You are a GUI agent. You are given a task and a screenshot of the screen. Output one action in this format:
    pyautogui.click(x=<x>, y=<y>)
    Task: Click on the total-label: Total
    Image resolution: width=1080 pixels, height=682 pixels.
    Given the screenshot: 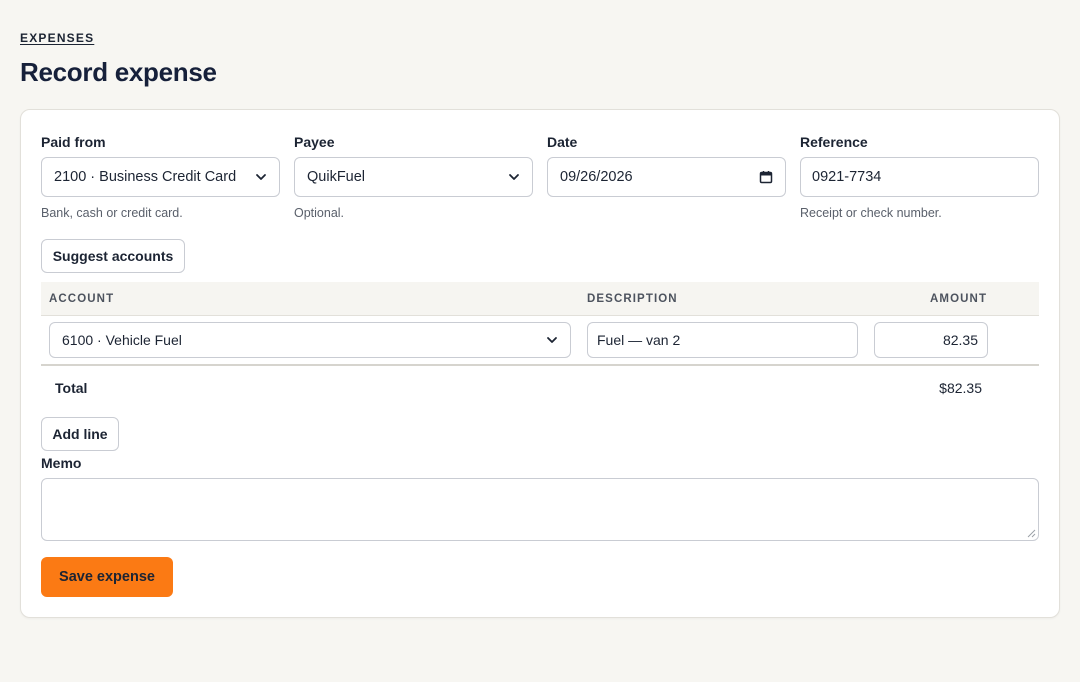 What is the action you would take?
    pyautogui.click(x=71, y=388)
    